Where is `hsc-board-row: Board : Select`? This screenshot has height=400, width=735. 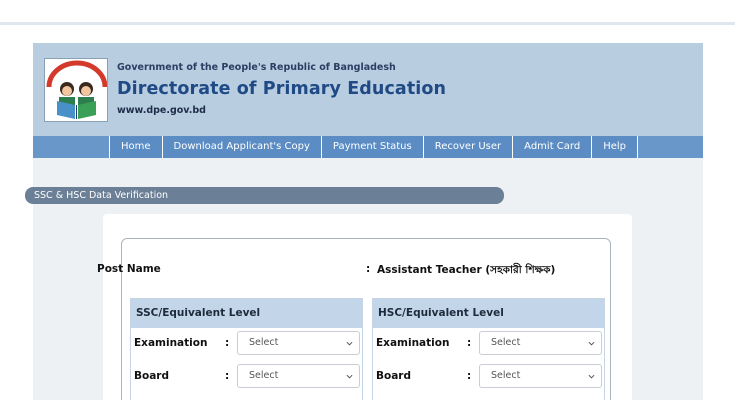
hsc-board-row: Board : Select is located at coordinates (488, 377).